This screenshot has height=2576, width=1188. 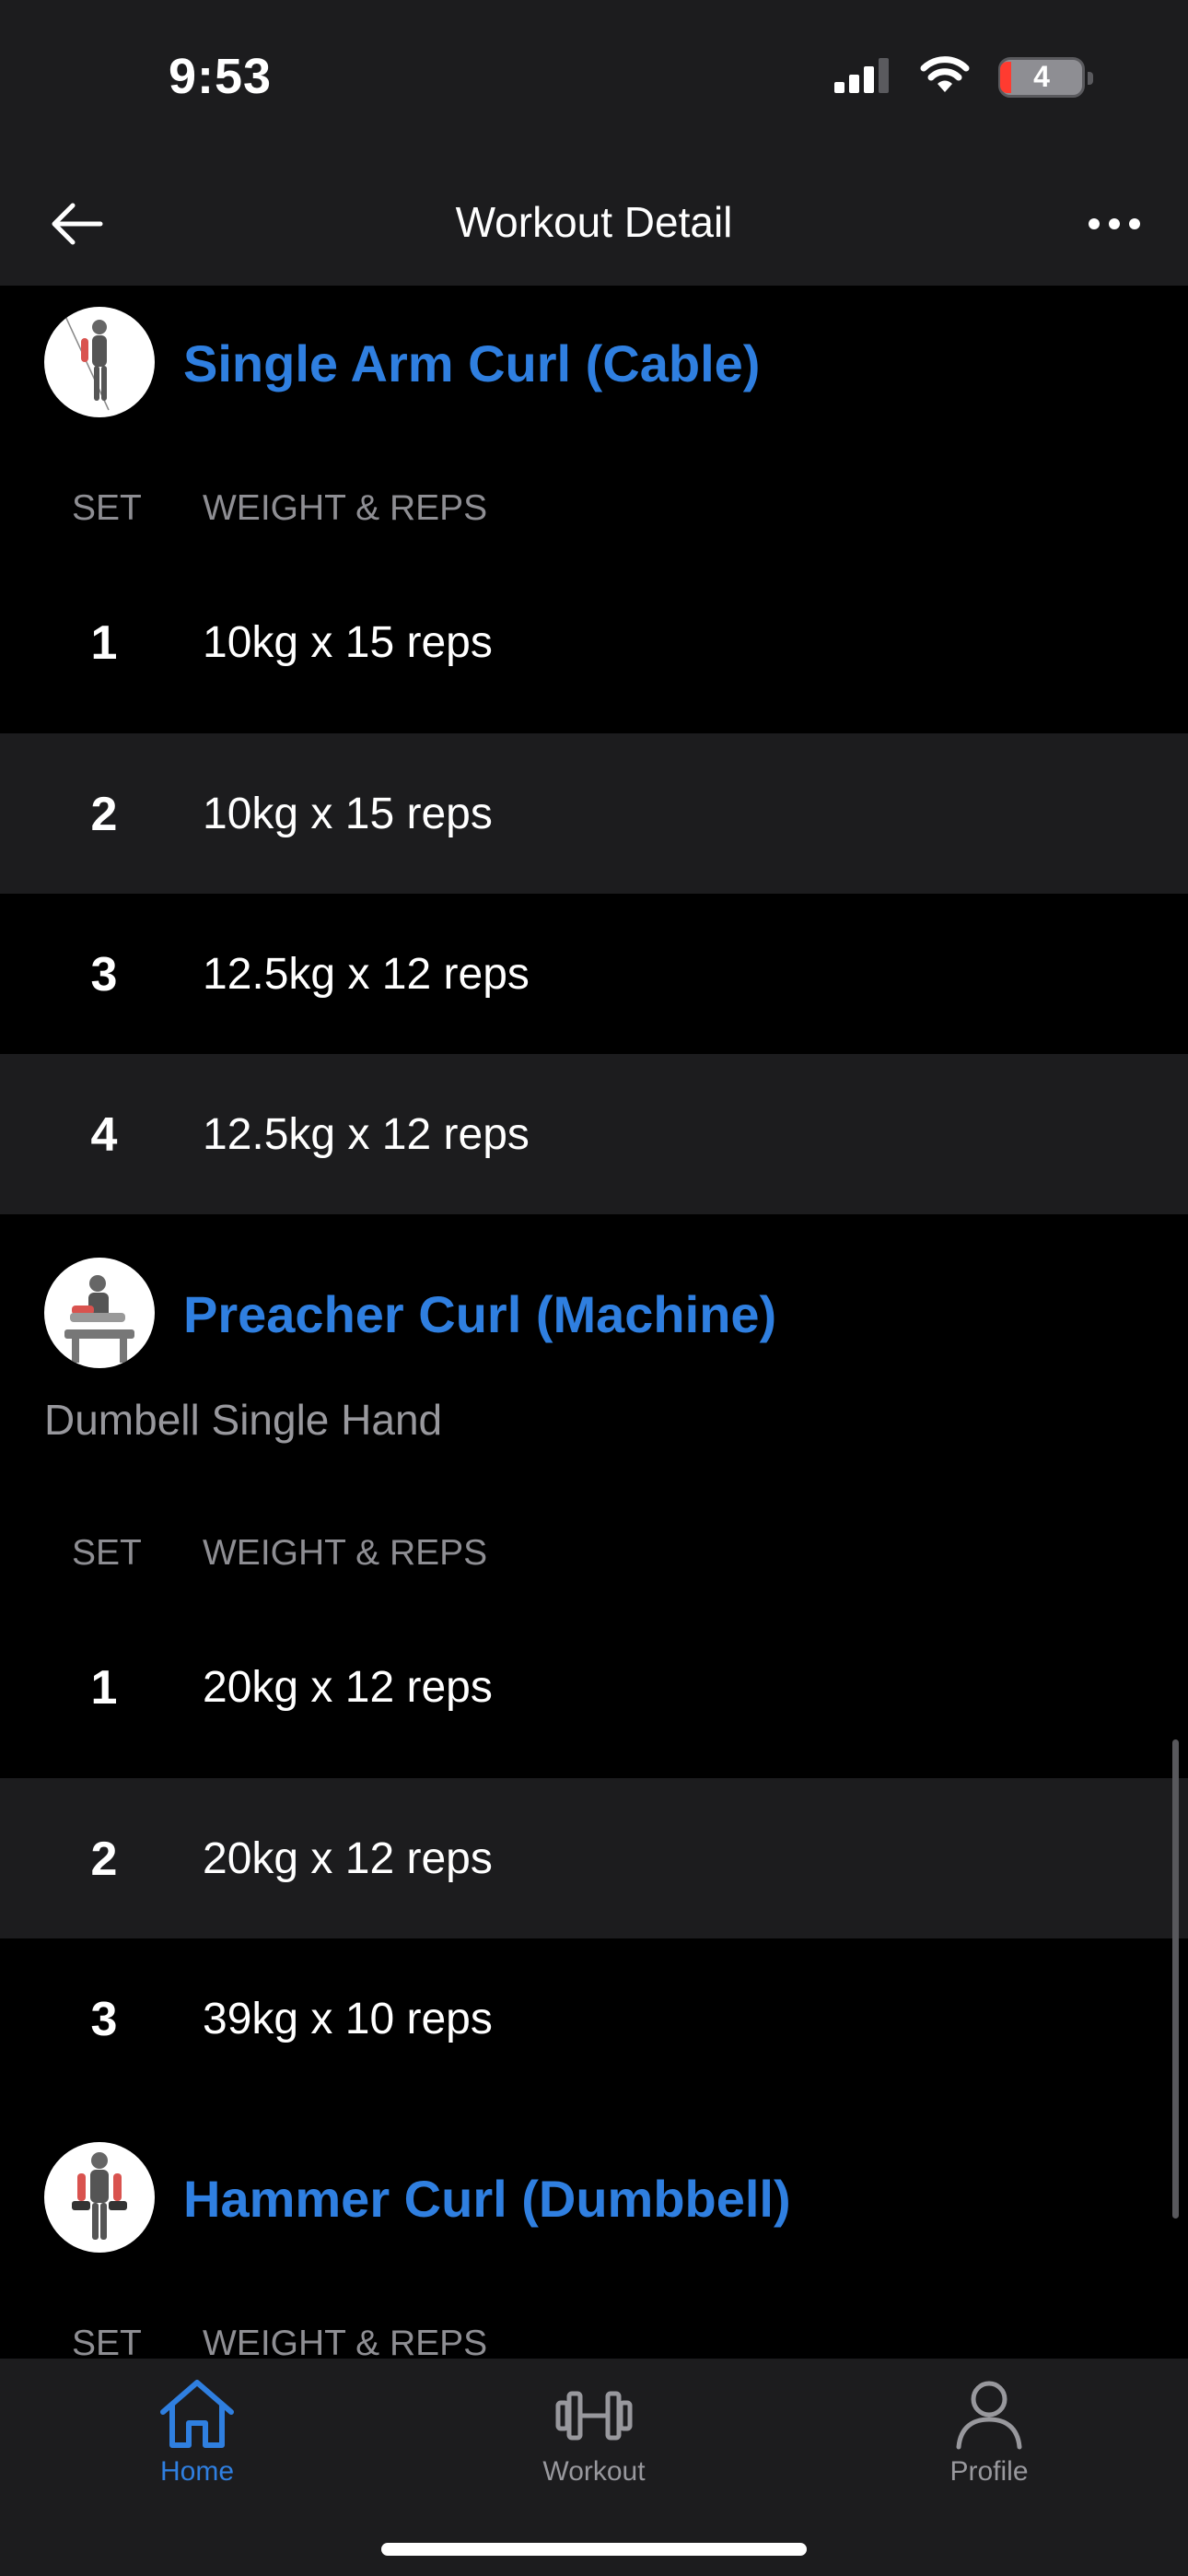 I want to click on set-row: 2 20kg x 12 reps, so click(x=594, y=1858).